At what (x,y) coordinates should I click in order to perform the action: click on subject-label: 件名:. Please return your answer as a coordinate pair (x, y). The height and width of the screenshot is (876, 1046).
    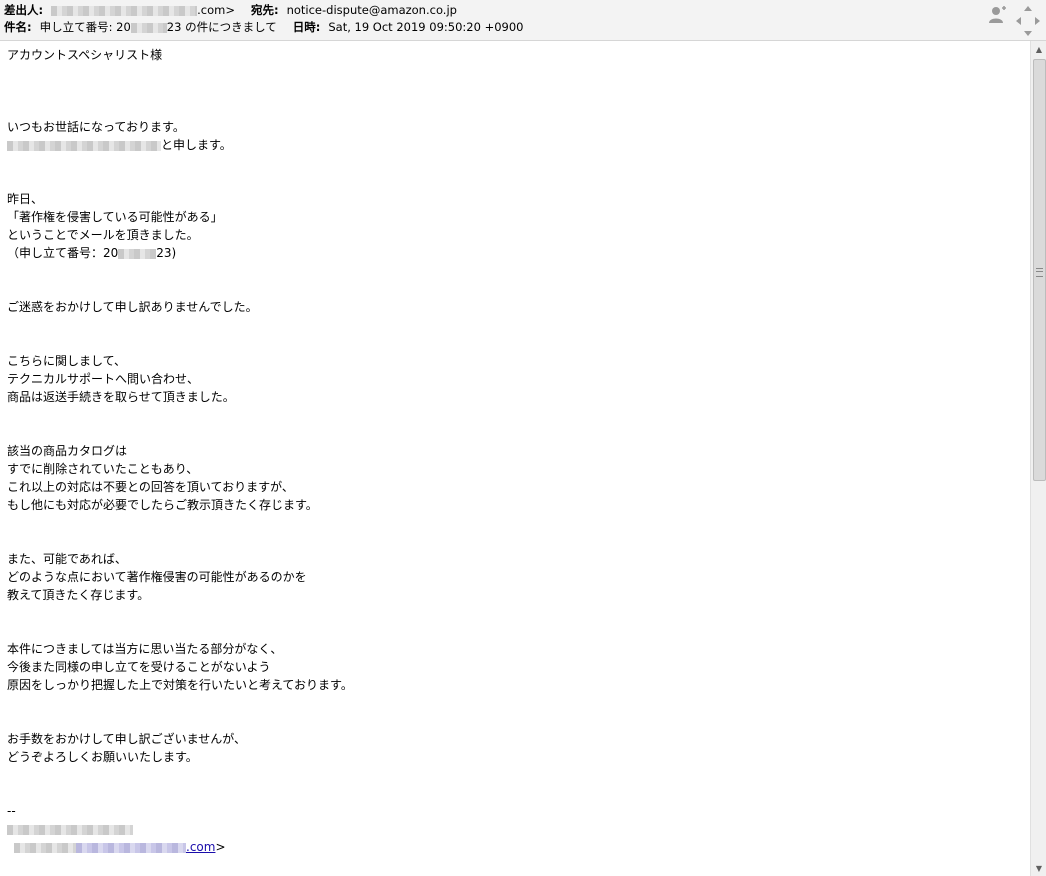
    Looking at the image, I should click on (18, 27).